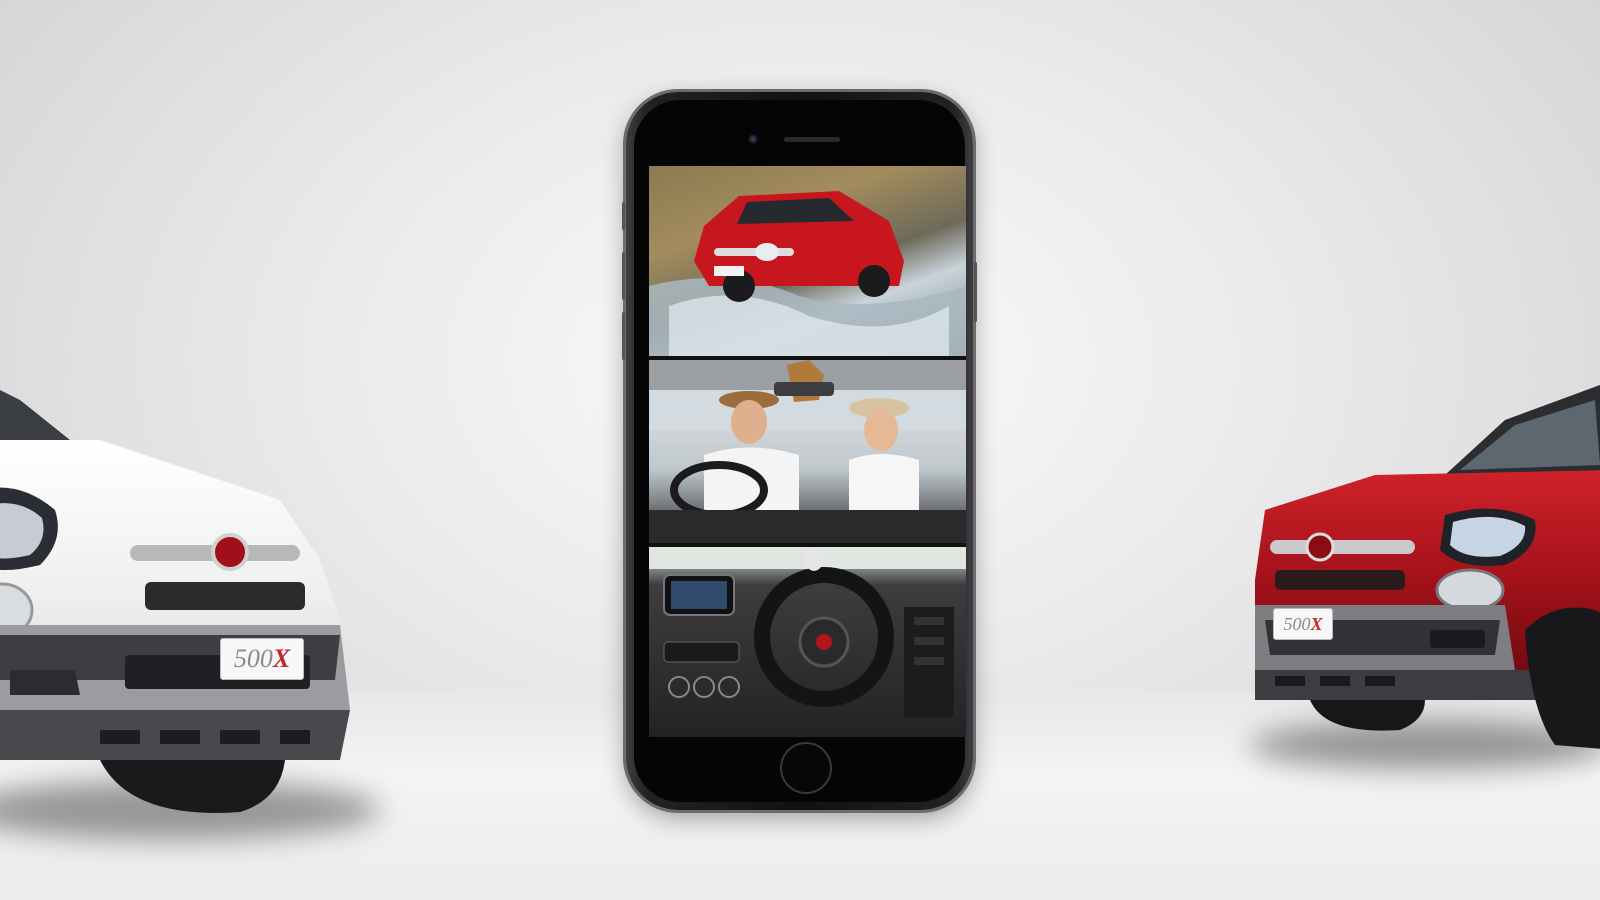 This screenshot has height=900, width=1600. What do you see at coordinates (1303, 624) in the screenshot?
I see `right-car-500x-badge: 500 X` at bounding box center [1303, 624].